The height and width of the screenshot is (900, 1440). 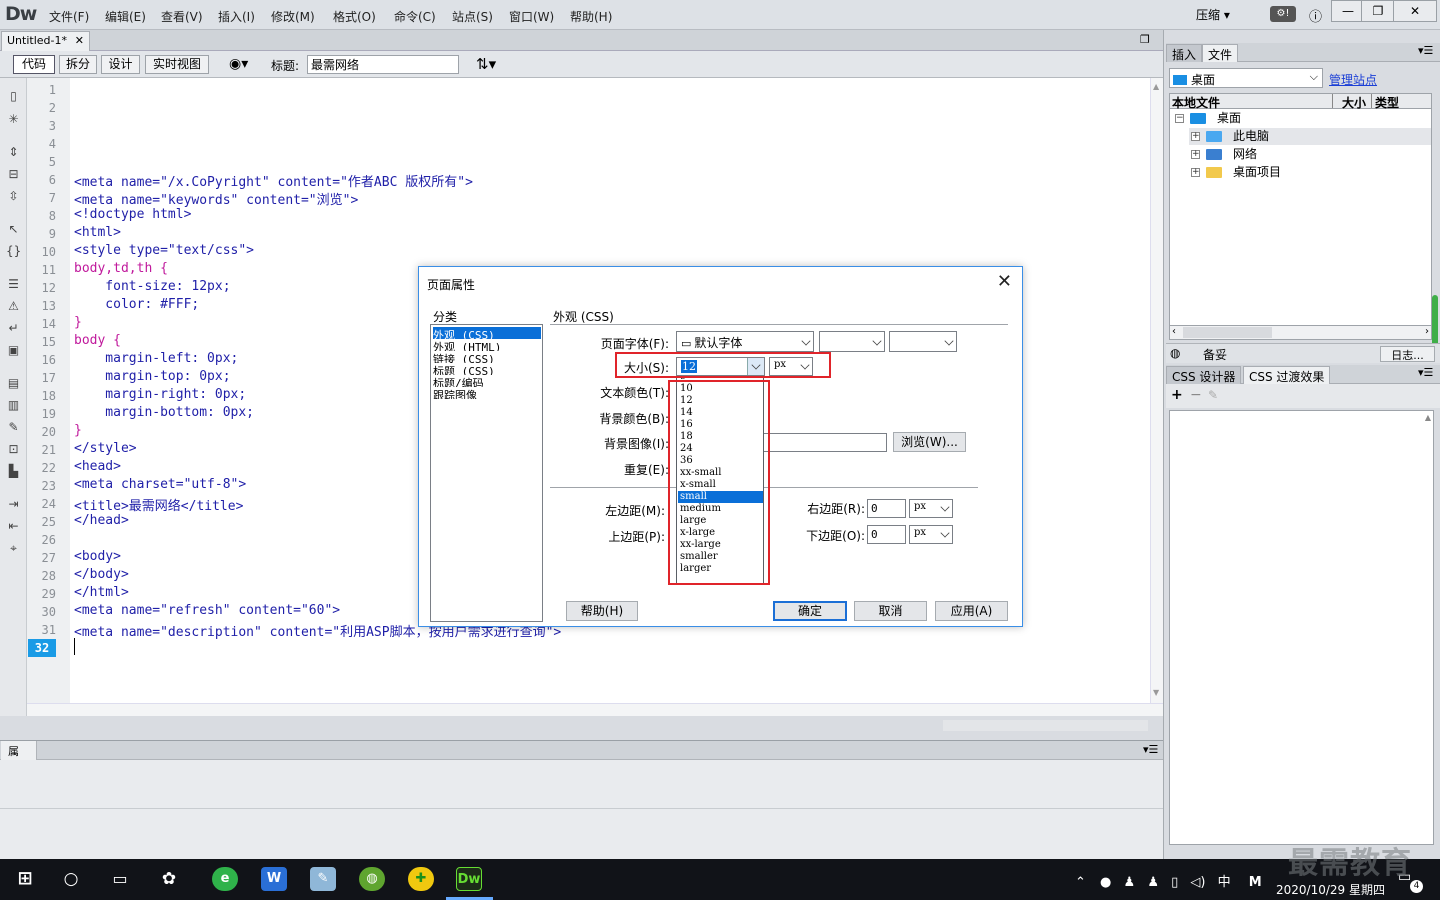 What do you see at coordinates (13, 548) in the screenshot?
I see `format-source-icon: ⌖` at bounding box center [13, 548].